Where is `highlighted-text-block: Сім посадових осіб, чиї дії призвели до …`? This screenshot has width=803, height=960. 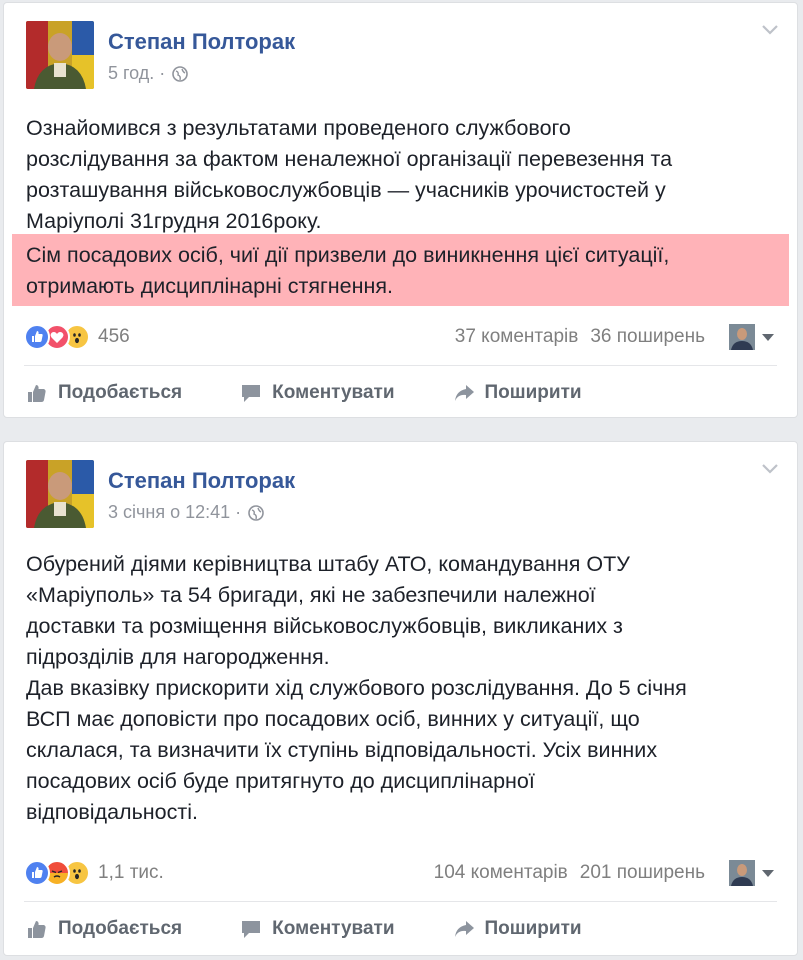 highlighted-text-block: Сім посадових осіб, чиї дії призвели до … is located at coordinates (400, 270).